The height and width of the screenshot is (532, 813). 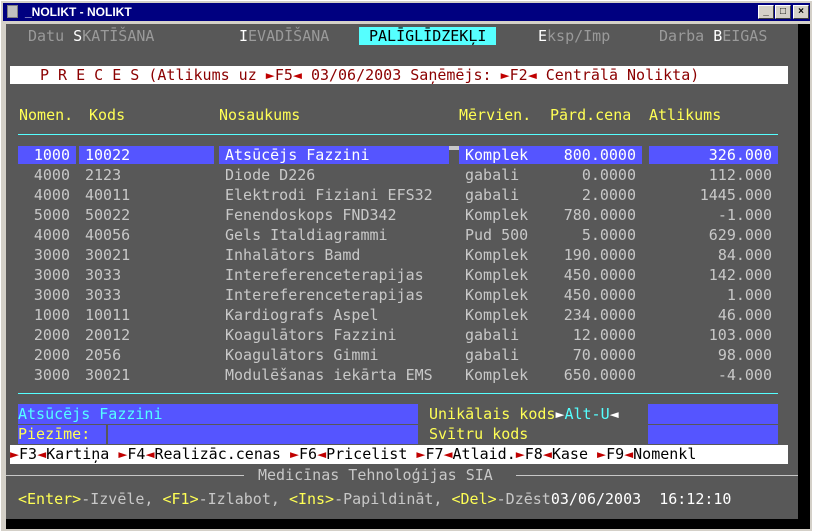 What do you see at coordinates (434, 454) in the screenshot?
I see `f7-key: F7` at bounding box center [434, 454].